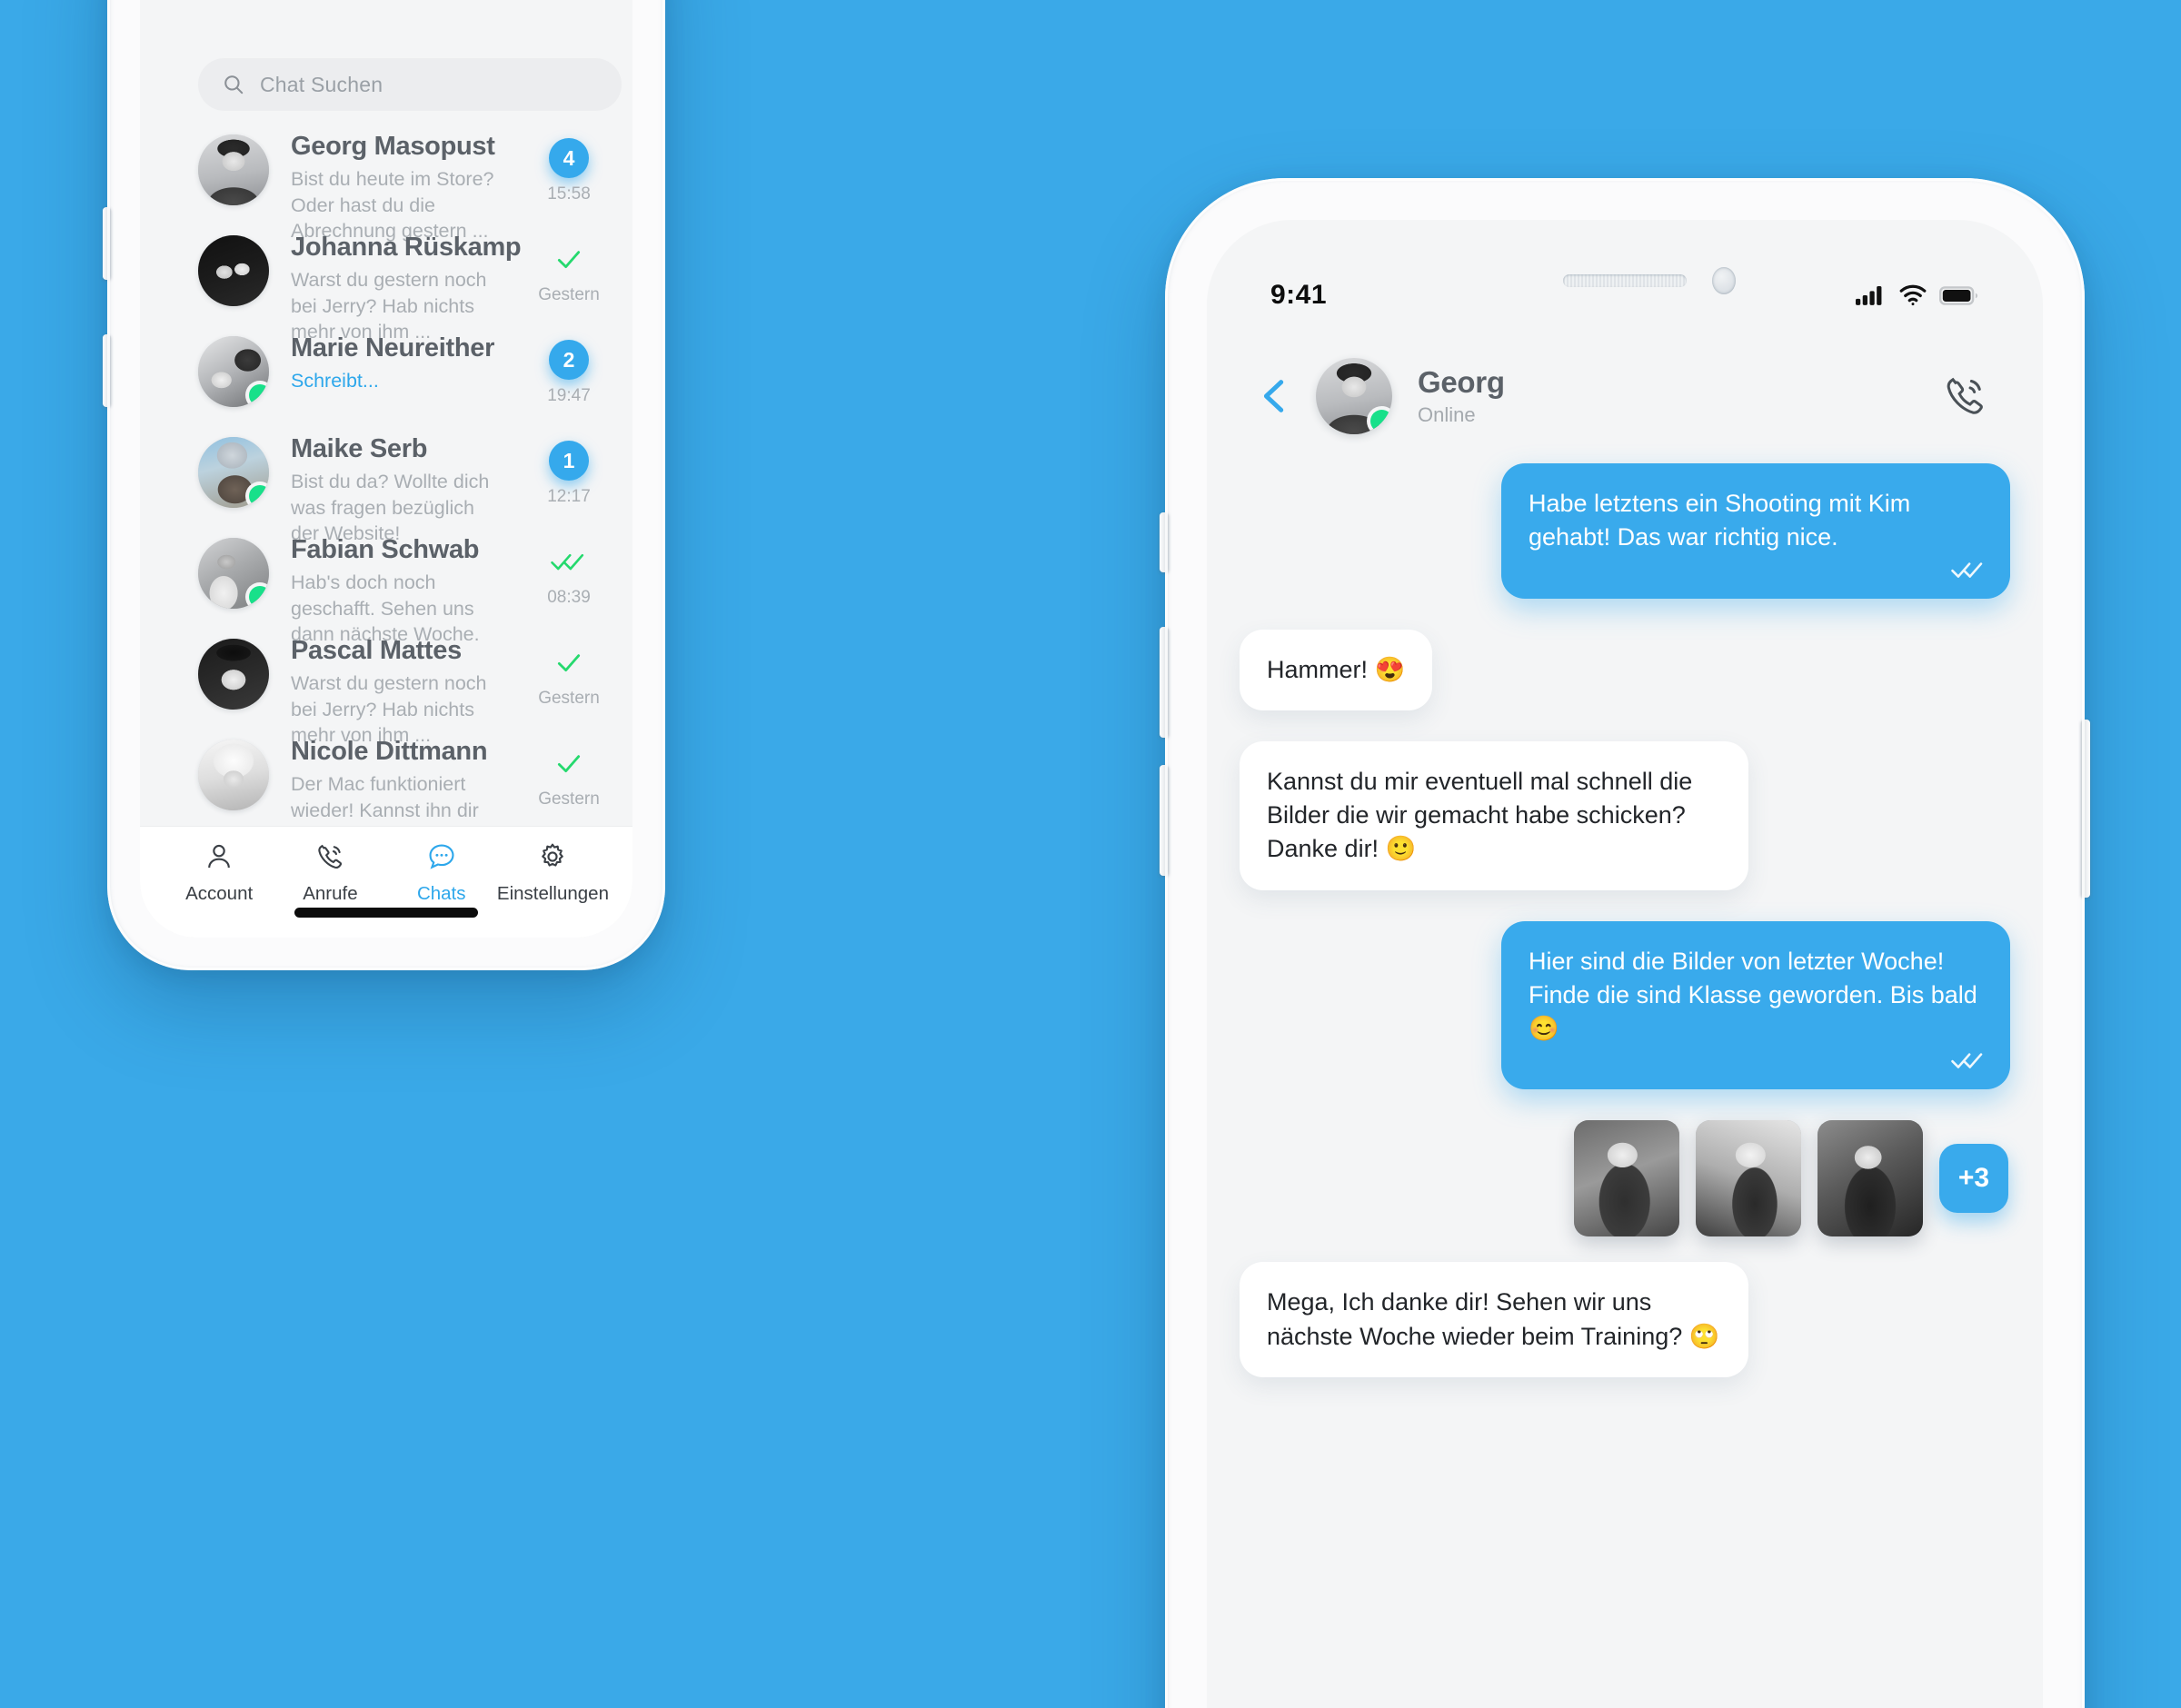 The width and height of the screenshot is (2181, 1708). Describe the element at coordinates (385, 549) in the screenshot. I see `chat-name: Fabian Schwab` at that location.